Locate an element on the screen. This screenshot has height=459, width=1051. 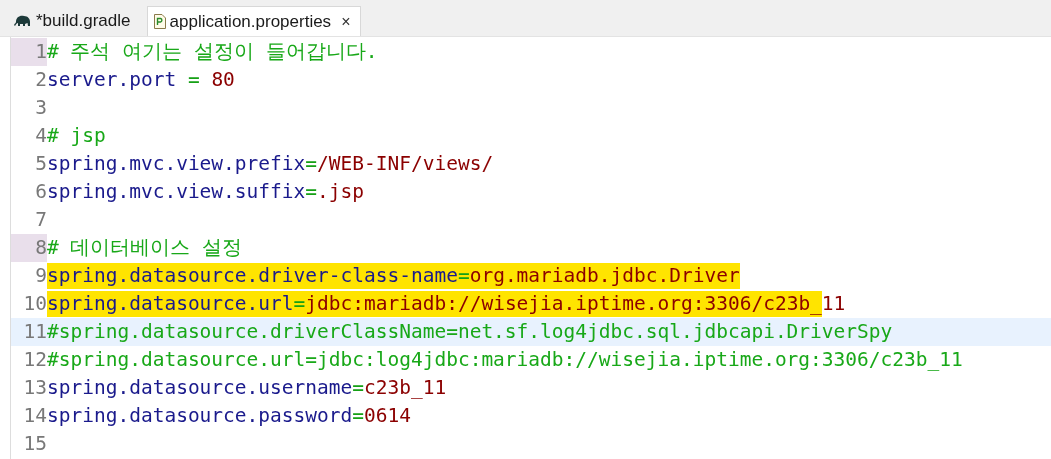
line-number: 14 is located at coordinates (34, 416).